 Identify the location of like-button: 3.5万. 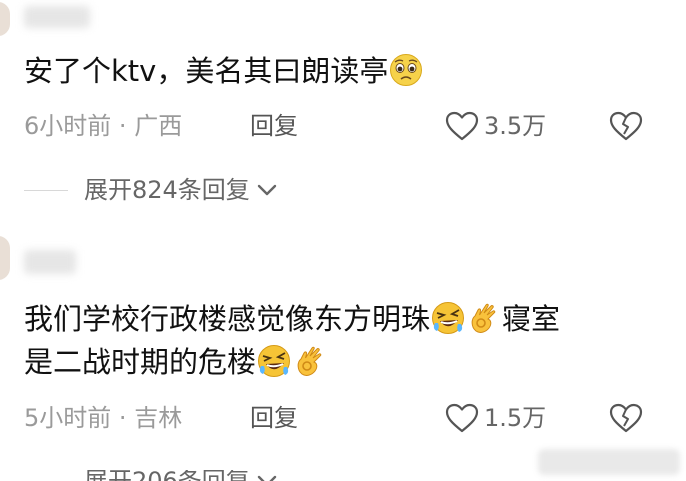
(495, 126).